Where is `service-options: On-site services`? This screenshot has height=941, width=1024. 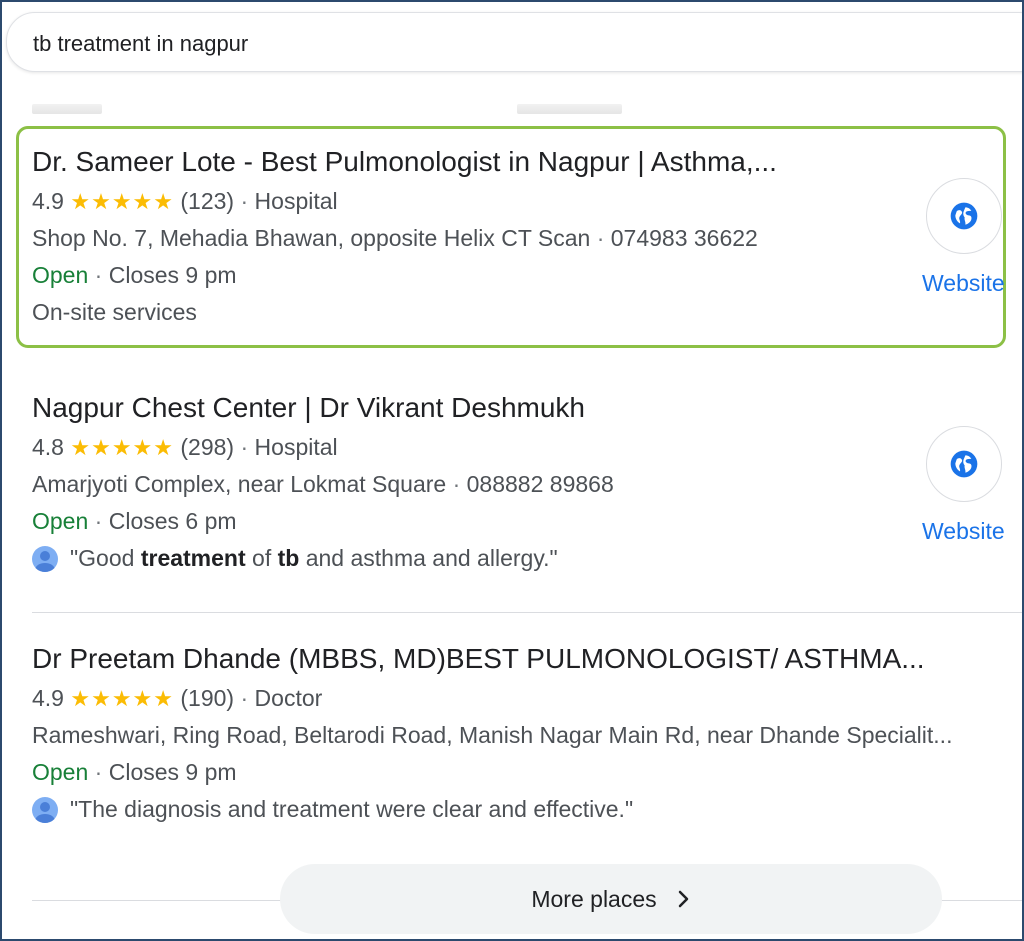
service-options: On-site services is located at coordinates (114, 312).